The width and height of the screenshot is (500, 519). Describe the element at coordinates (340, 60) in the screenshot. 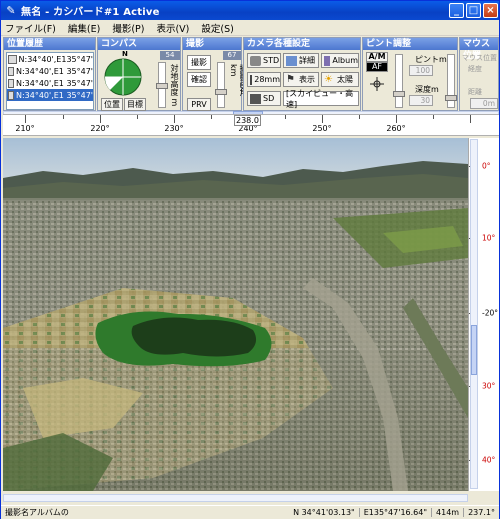

I see `album-button: Album` at that location.